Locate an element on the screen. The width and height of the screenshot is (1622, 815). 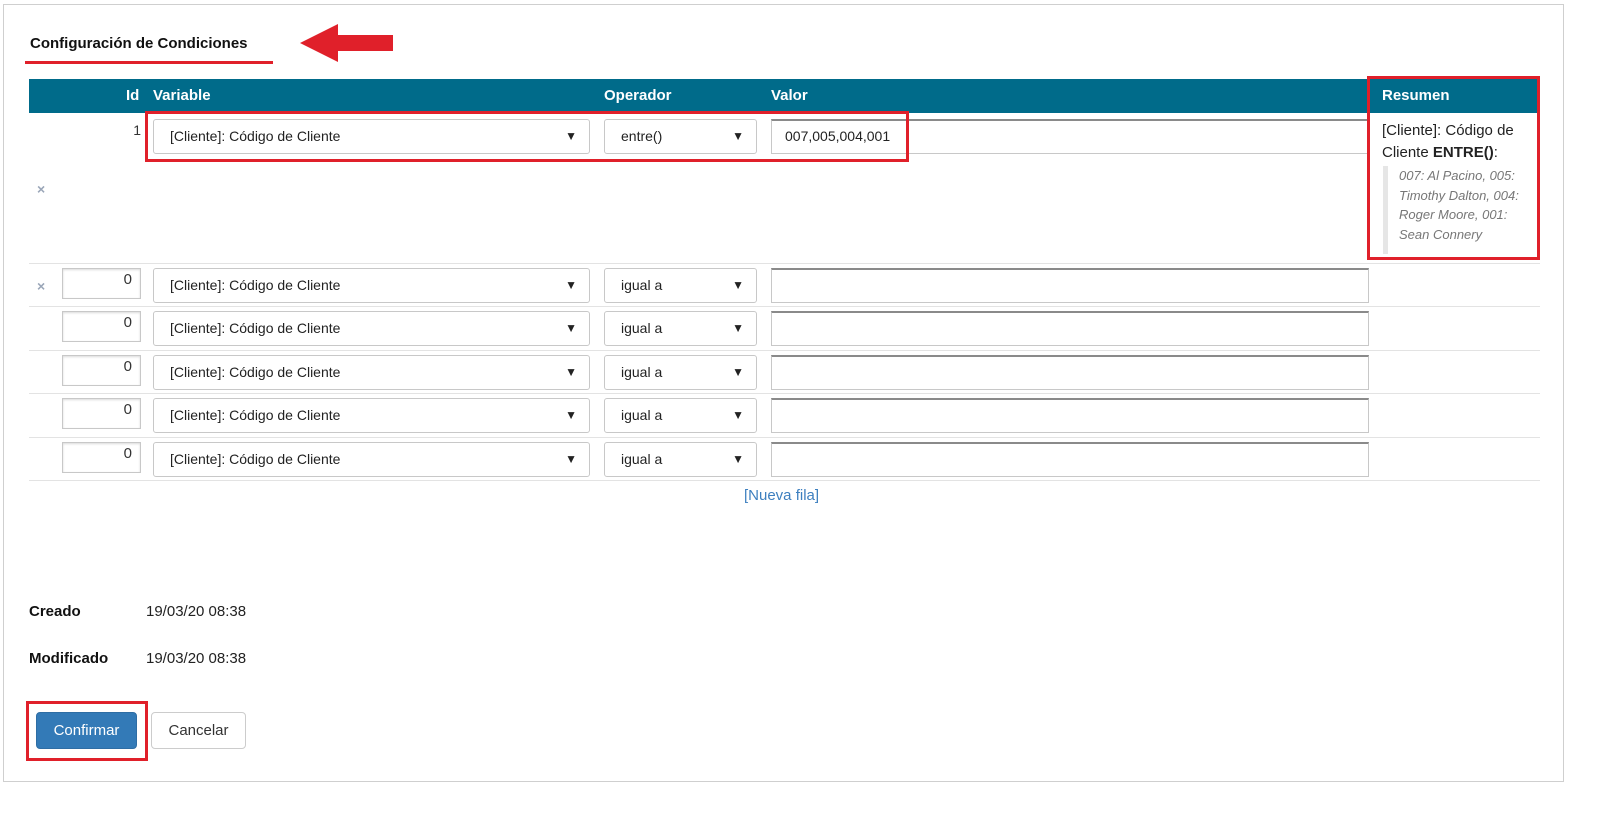
modified-value: 19/03/20 08:38 is located at coordinates (196, 658).